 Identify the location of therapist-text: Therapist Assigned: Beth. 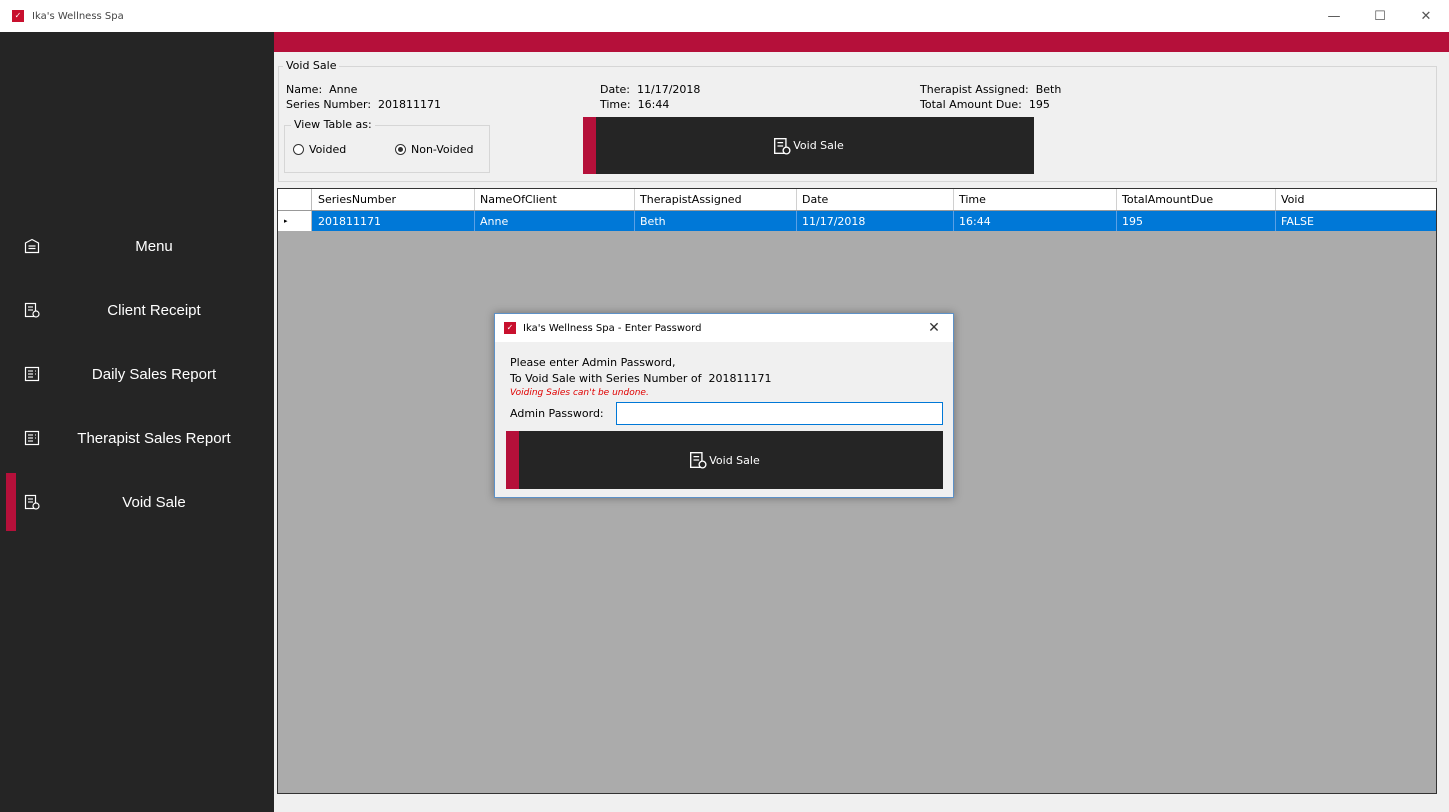
(991, 89).